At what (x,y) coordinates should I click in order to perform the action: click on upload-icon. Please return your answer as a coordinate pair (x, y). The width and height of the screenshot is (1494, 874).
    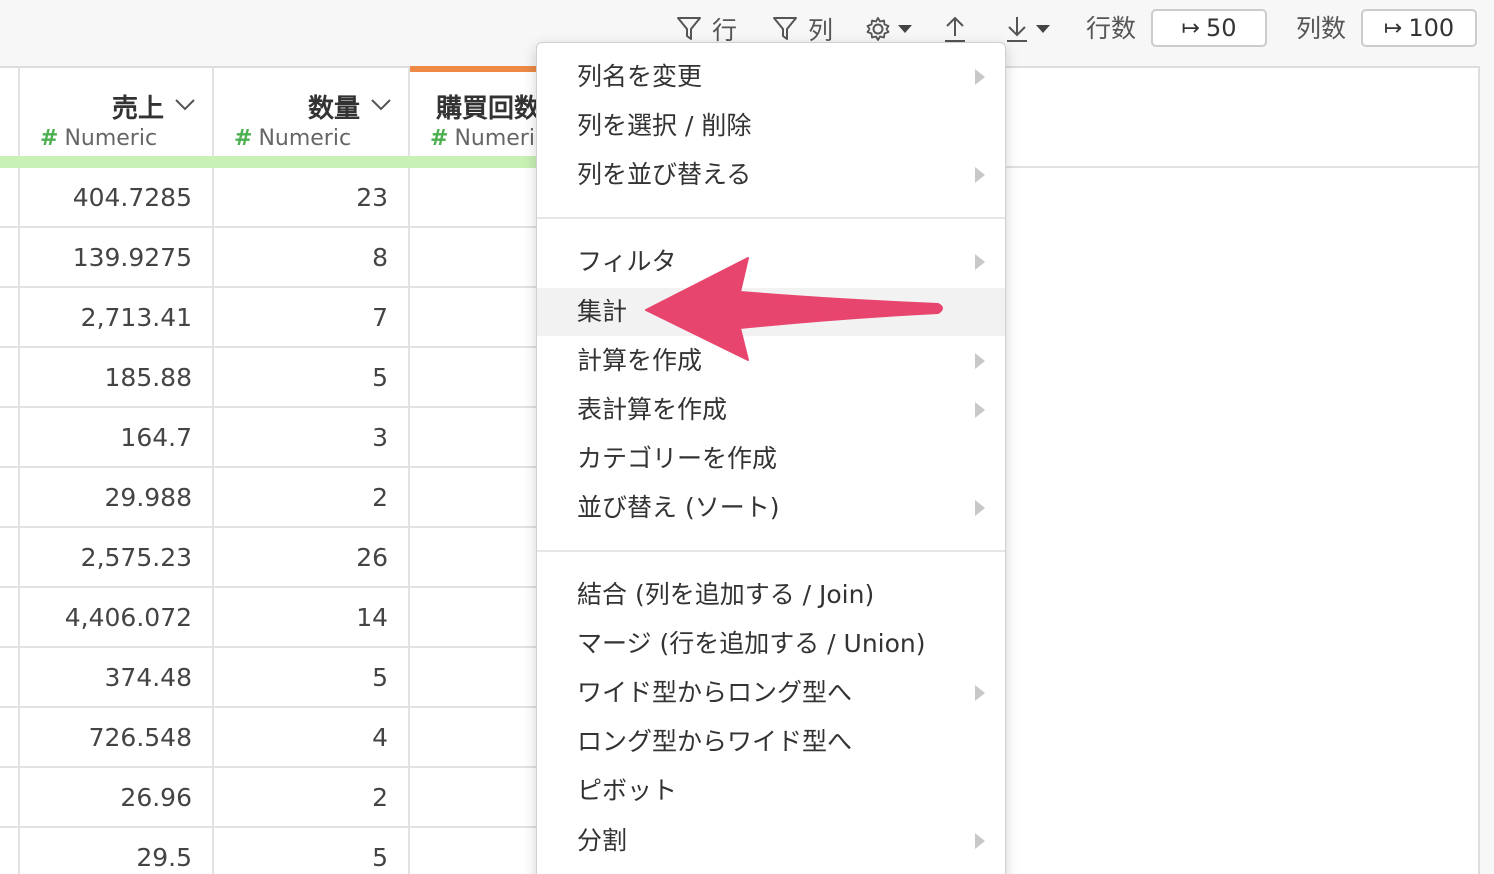
    Looking at the image, I should click on (955, 29).